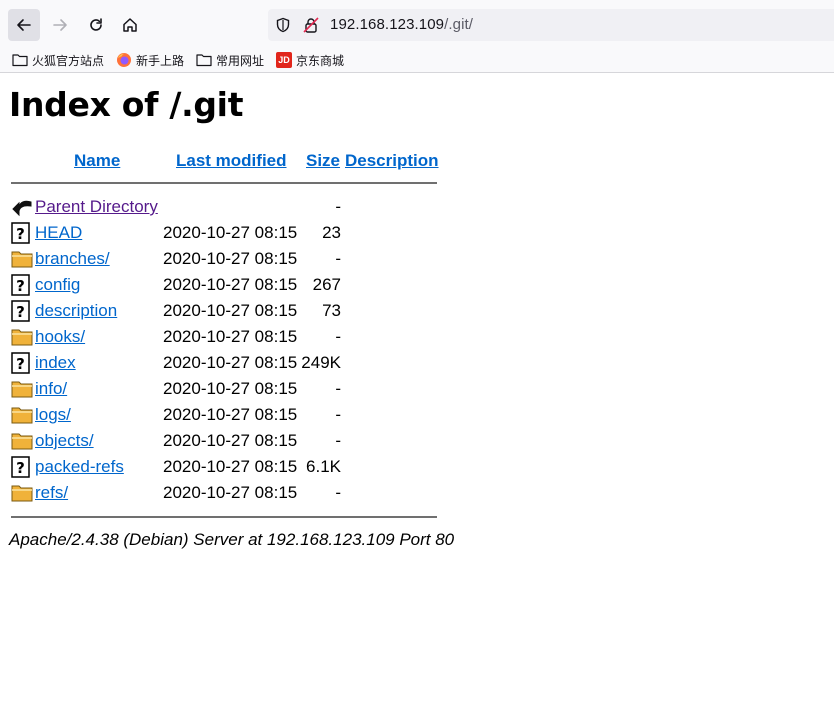 The image size is (834, 708). Describe the element at coordinates (160, 60) in the screenshot. I see `bookmark-label: 新手上路` at that location.